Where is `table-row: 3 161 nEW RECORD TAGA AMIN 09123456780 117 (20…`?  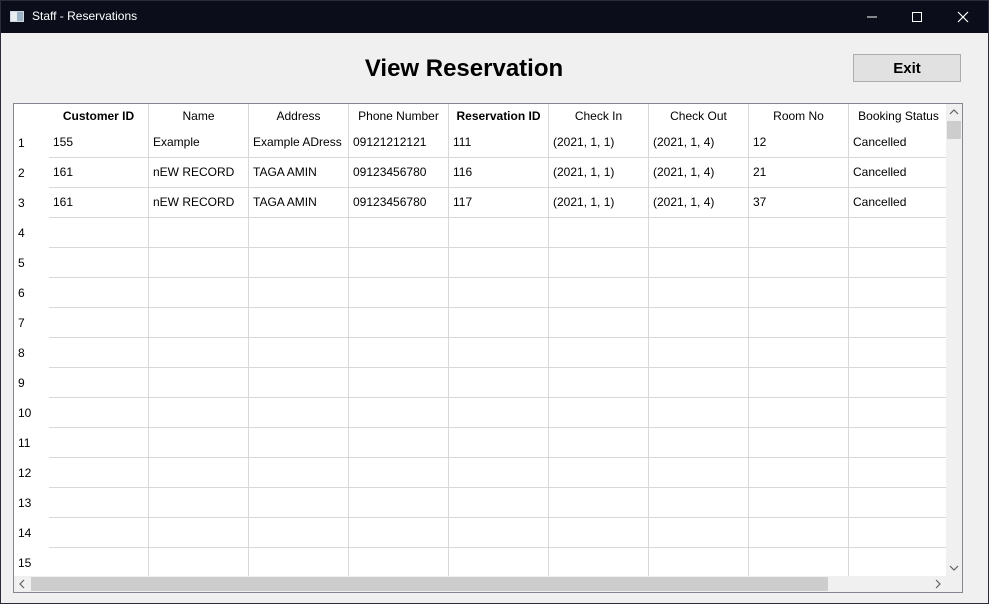
table-row: 3 161 nEW RECORD TAGA AMIN 09123456780 117 (20… is located at coordinates (480, 203).